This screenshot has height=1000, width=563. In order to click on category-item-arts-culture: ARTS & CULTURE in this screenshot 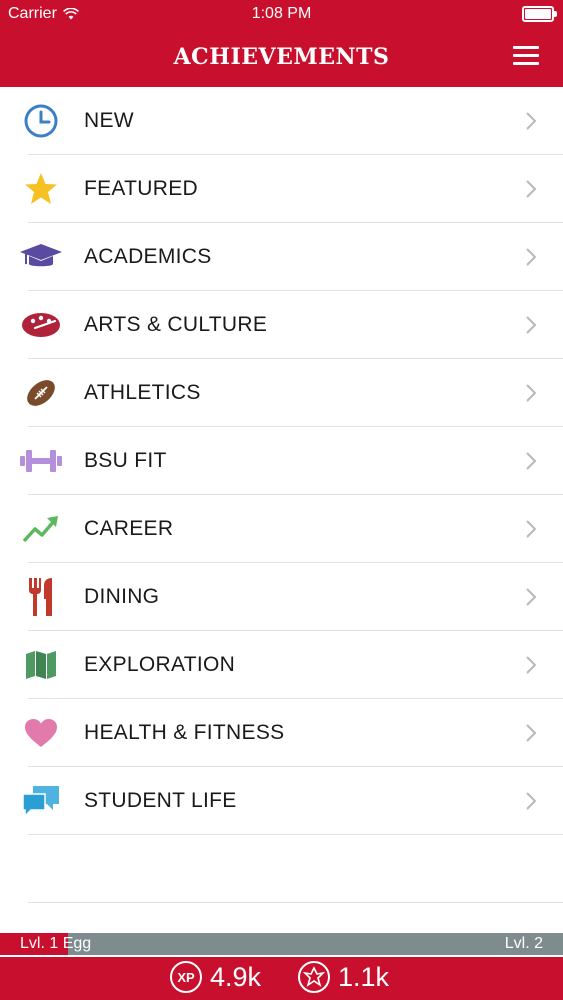, I will do `click(281, 325)`.